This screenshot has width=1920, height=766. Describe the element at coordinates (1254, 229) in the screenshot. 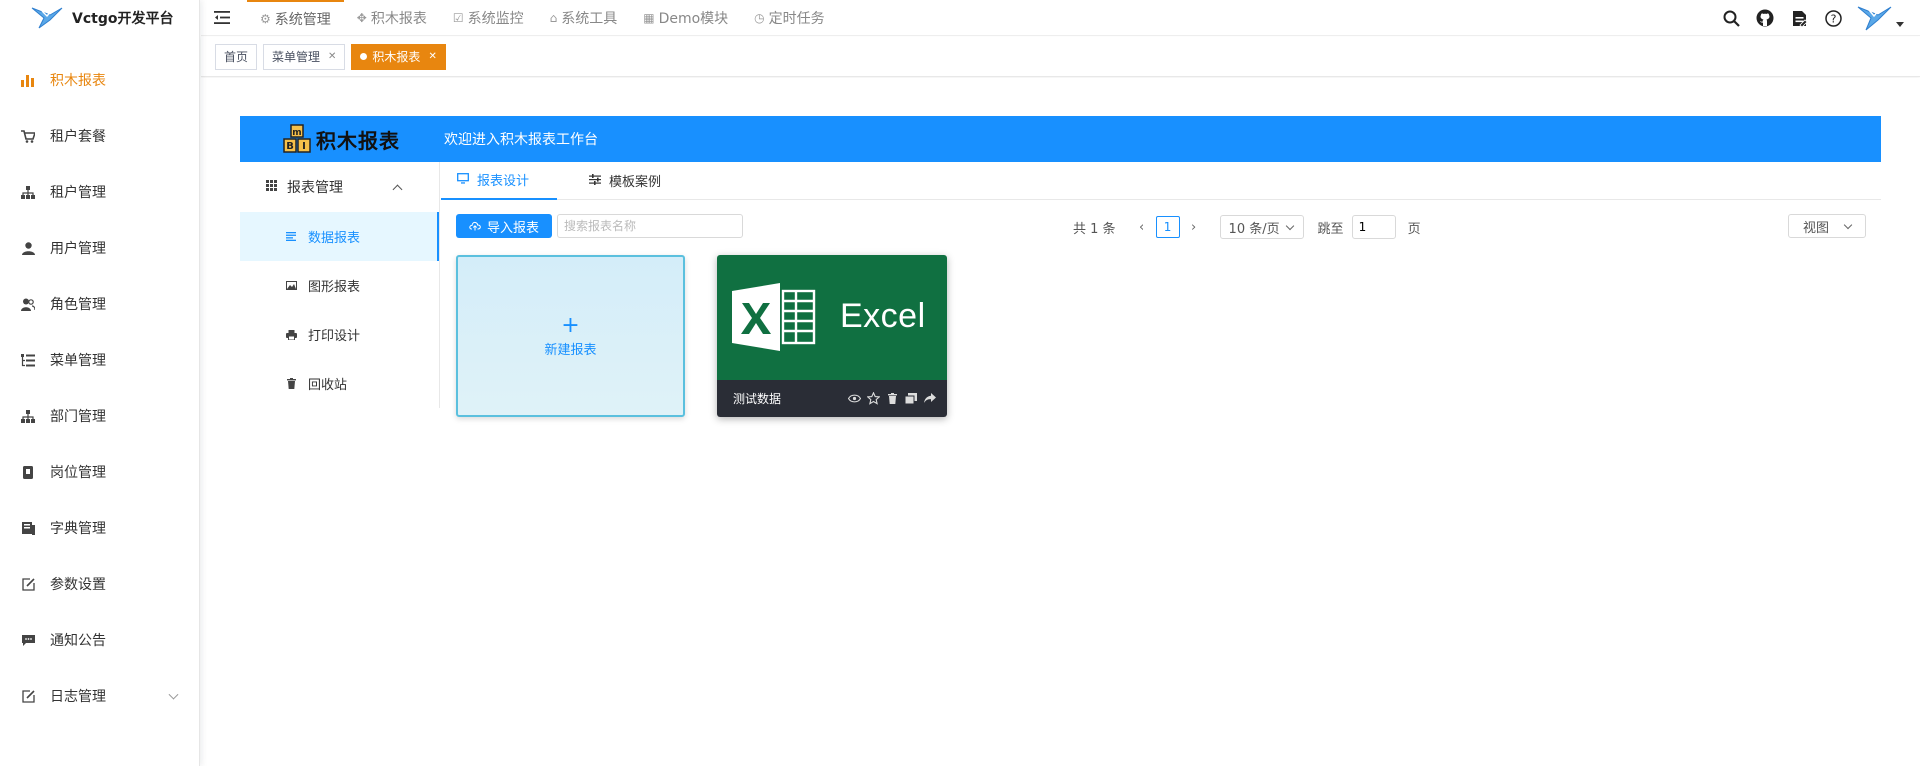

I see `page-size-value: 10 条/页` at that location.